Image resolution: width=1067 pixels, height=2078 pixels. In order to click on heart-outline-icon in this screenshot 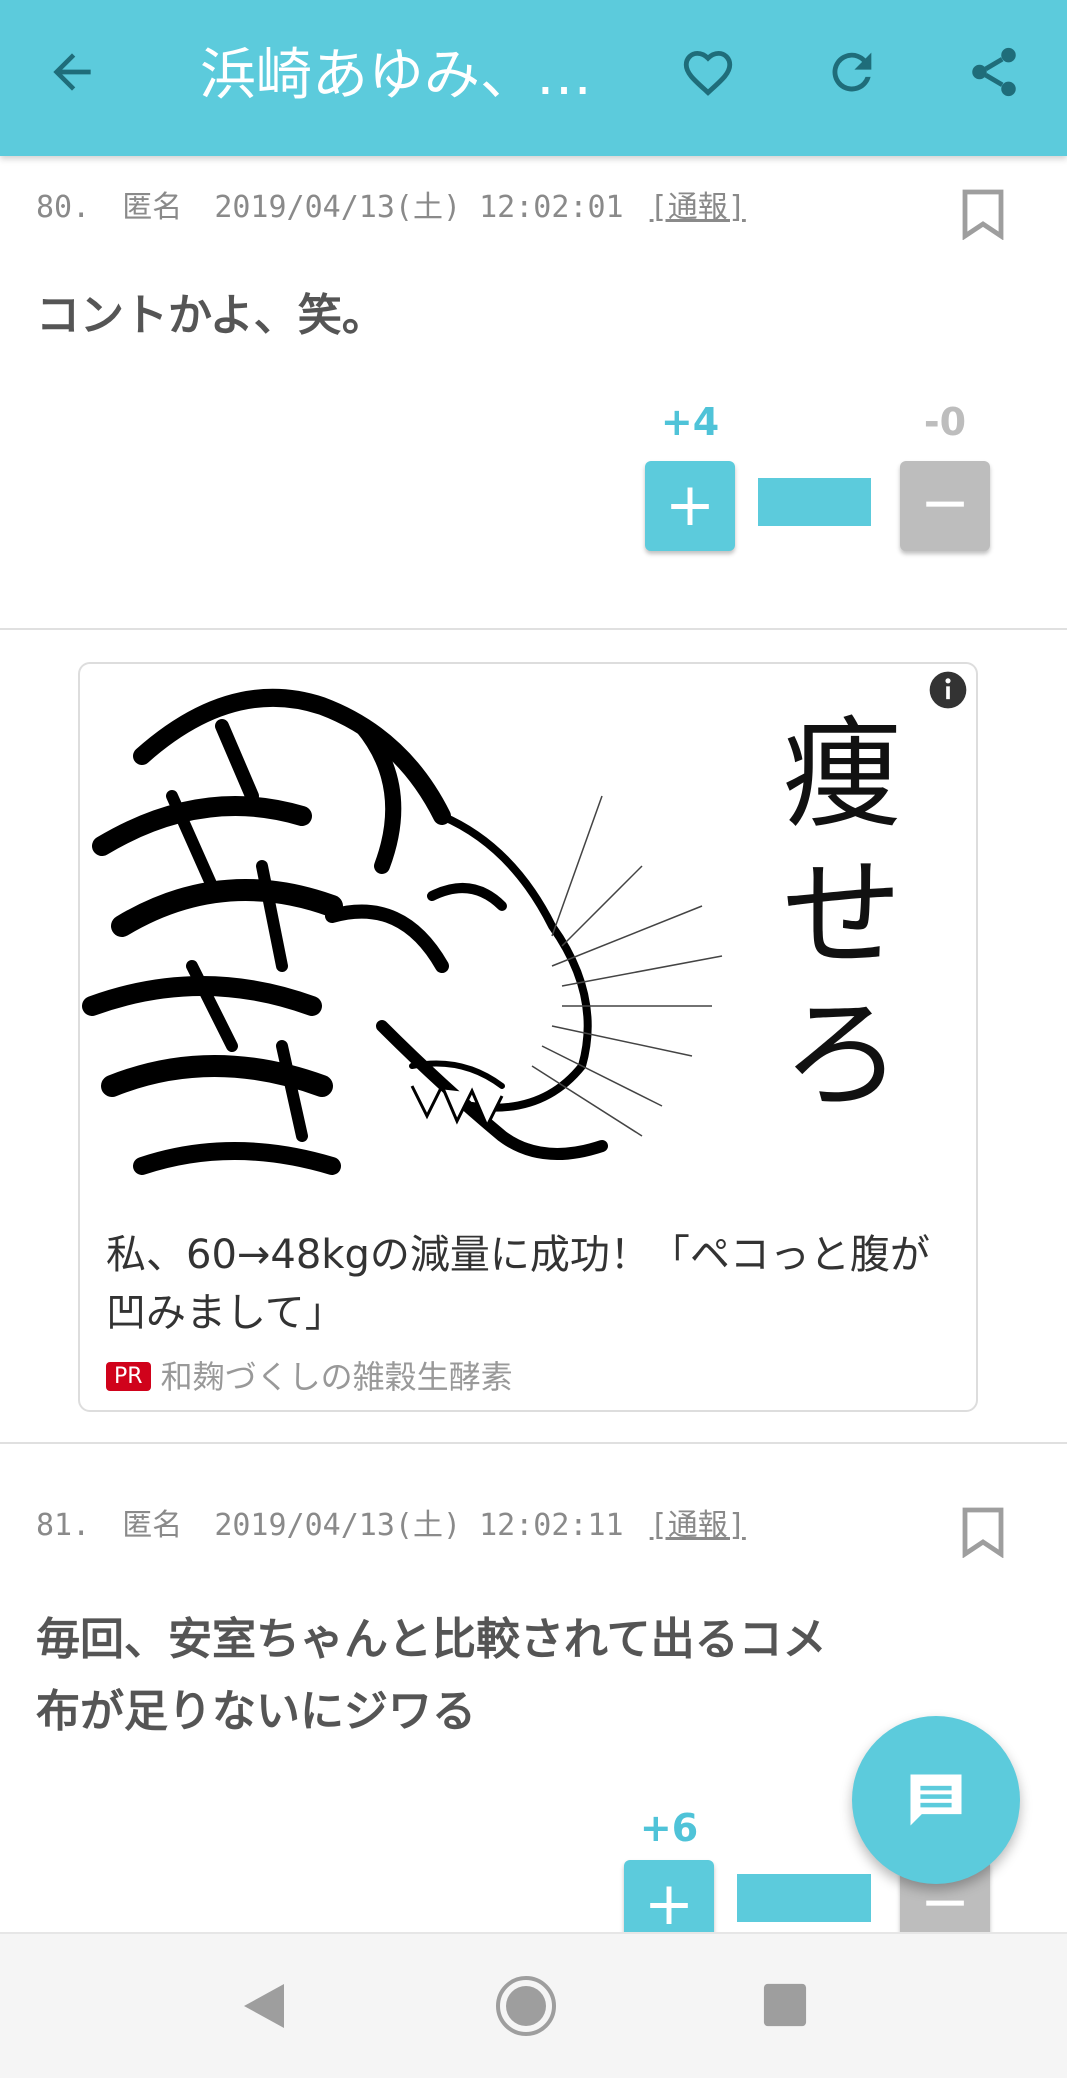, I will do `click(708, 73)`.